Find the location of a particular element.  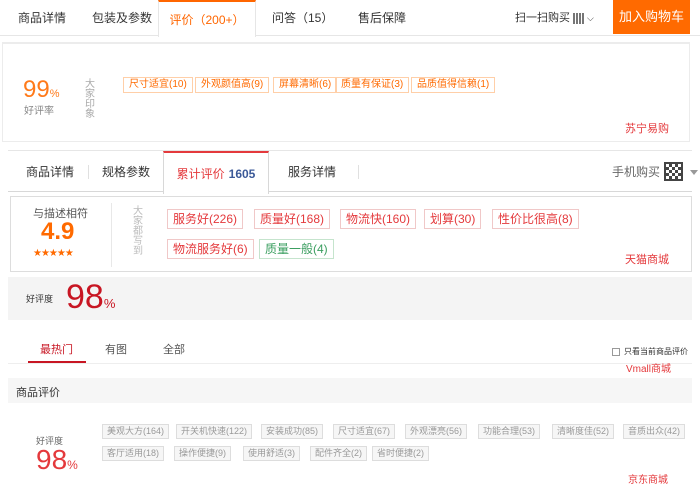

tmall-phone-buy: 手机购买 is located at coordinates (636, 172).